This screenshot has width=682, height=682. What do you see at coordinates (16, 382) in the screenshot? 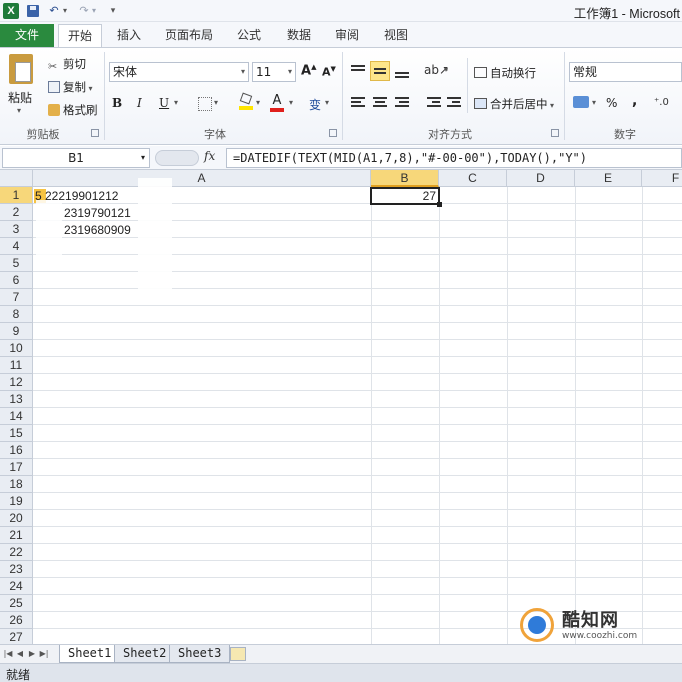
I see `row-header-12: 12` at bounding box center [16, 382].